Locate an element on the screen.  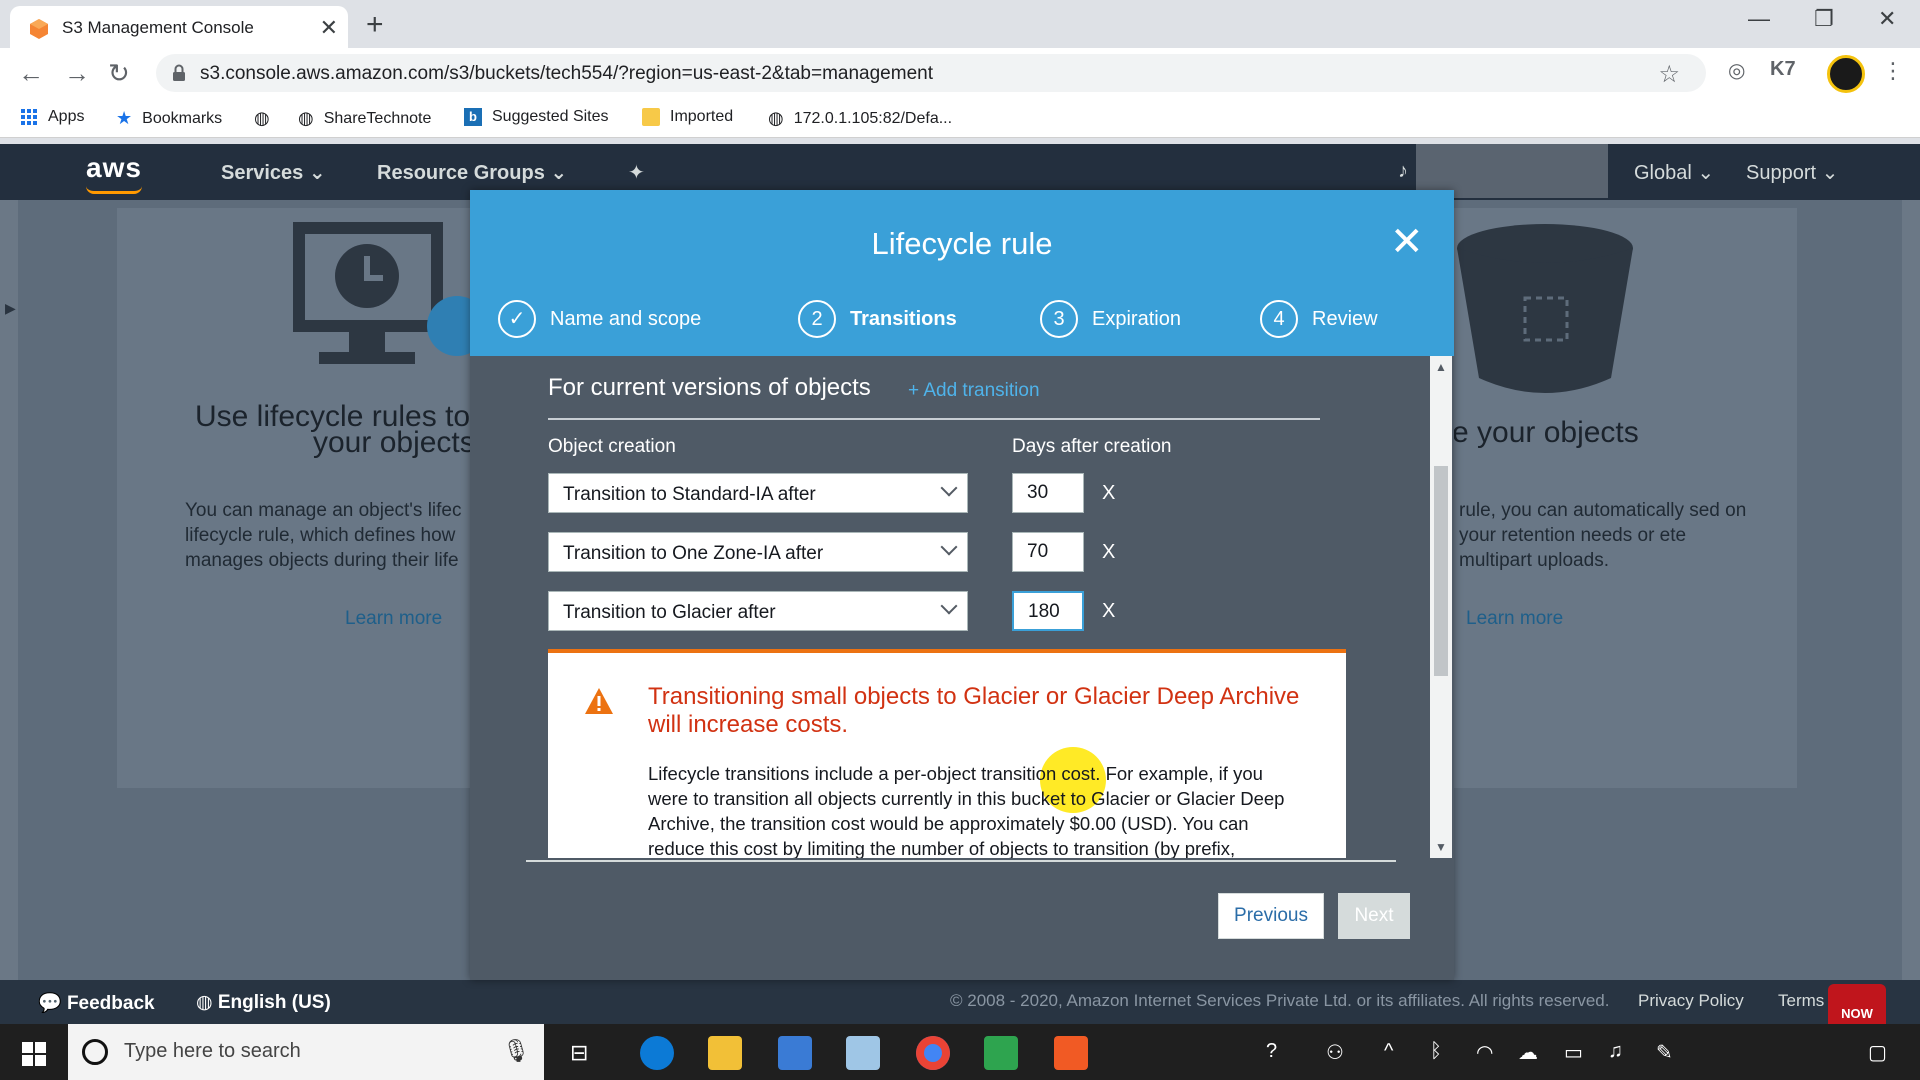
edge-icon is located at coordinates (657, 1053).